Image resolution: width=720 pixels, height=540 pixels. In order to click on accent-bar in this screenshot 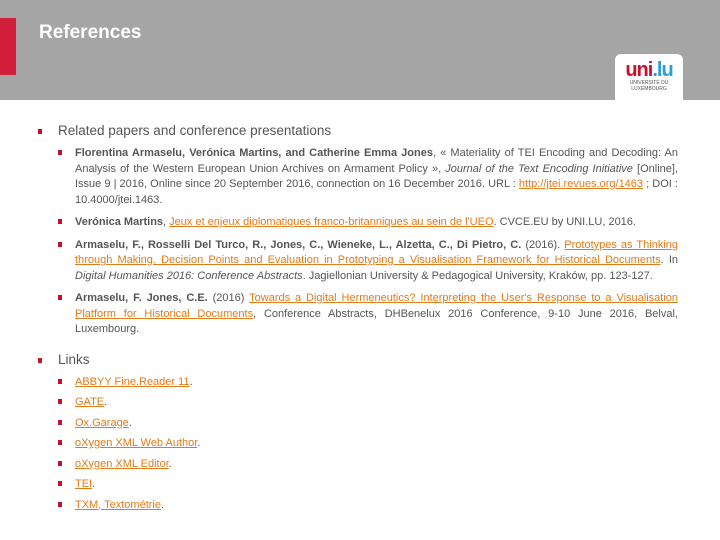, I will do `click(8, 46)`.